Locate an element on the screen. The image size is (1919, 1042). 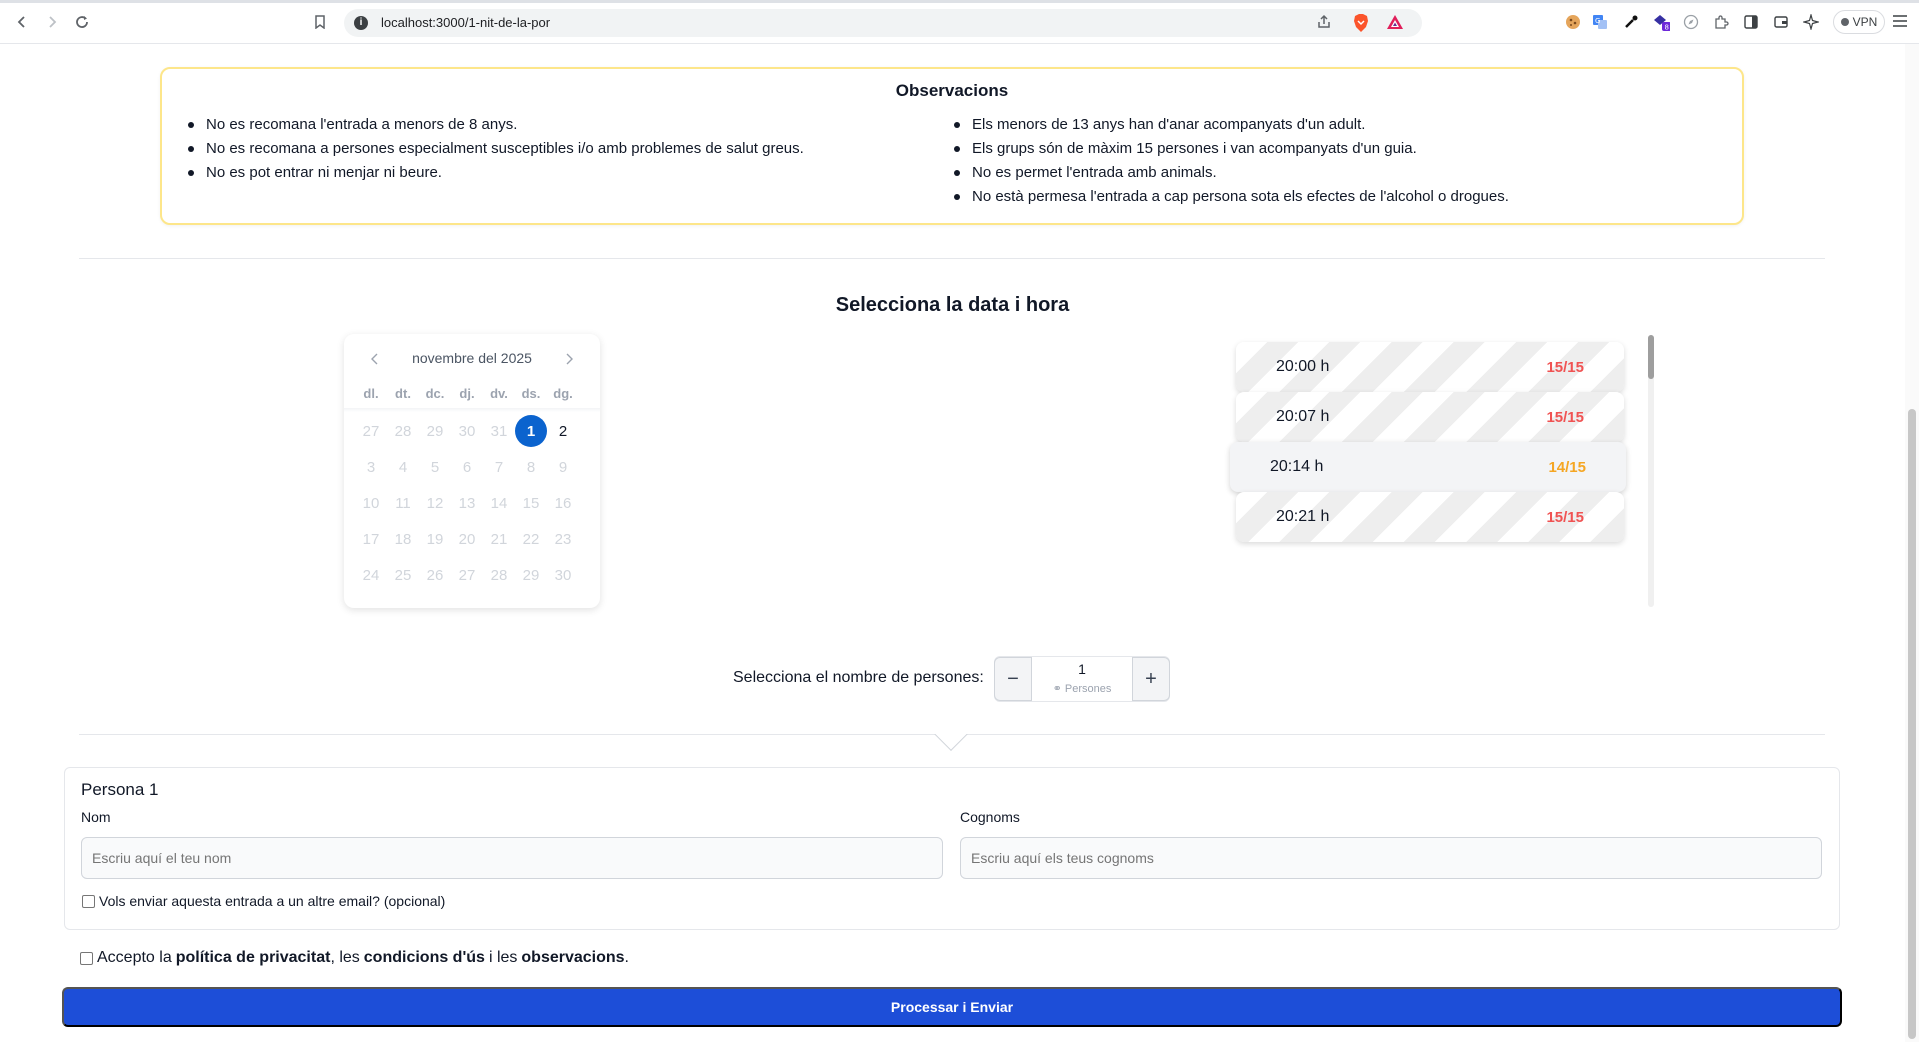
address-bar: i localhost:3000/1-nit-de-la-por is located at coordinates (883, 23).